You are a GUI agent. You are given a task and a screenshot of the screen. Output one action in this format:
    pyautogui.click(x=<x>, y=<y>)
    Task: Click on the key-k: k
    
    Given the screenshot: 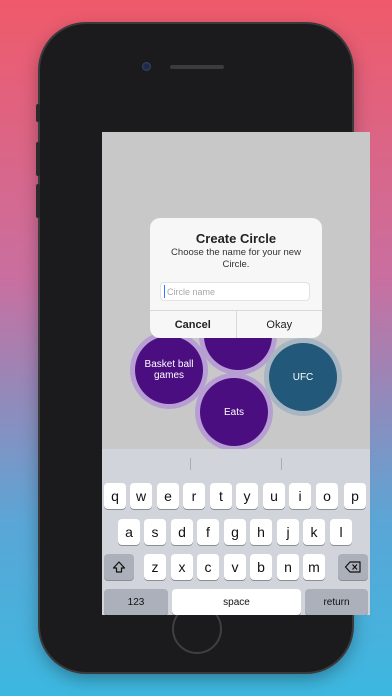 What is the action you would take?
    pyautogui.click(x=314, y=532)
    